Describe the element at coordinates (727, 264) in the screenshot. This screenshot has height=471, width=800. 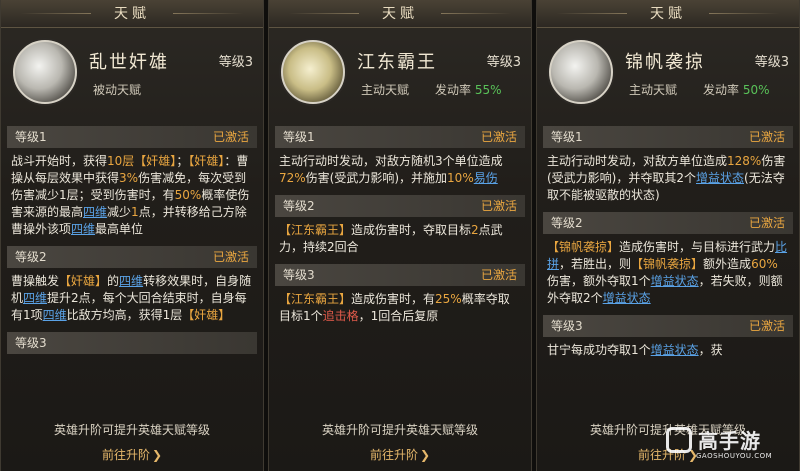
I see `description-text: 额外造成` at that location.